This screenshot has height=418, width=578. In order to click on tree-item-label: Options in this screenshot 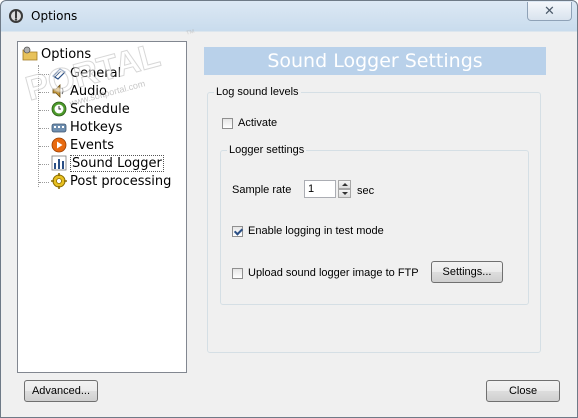, I will do `click(66, 54)`.